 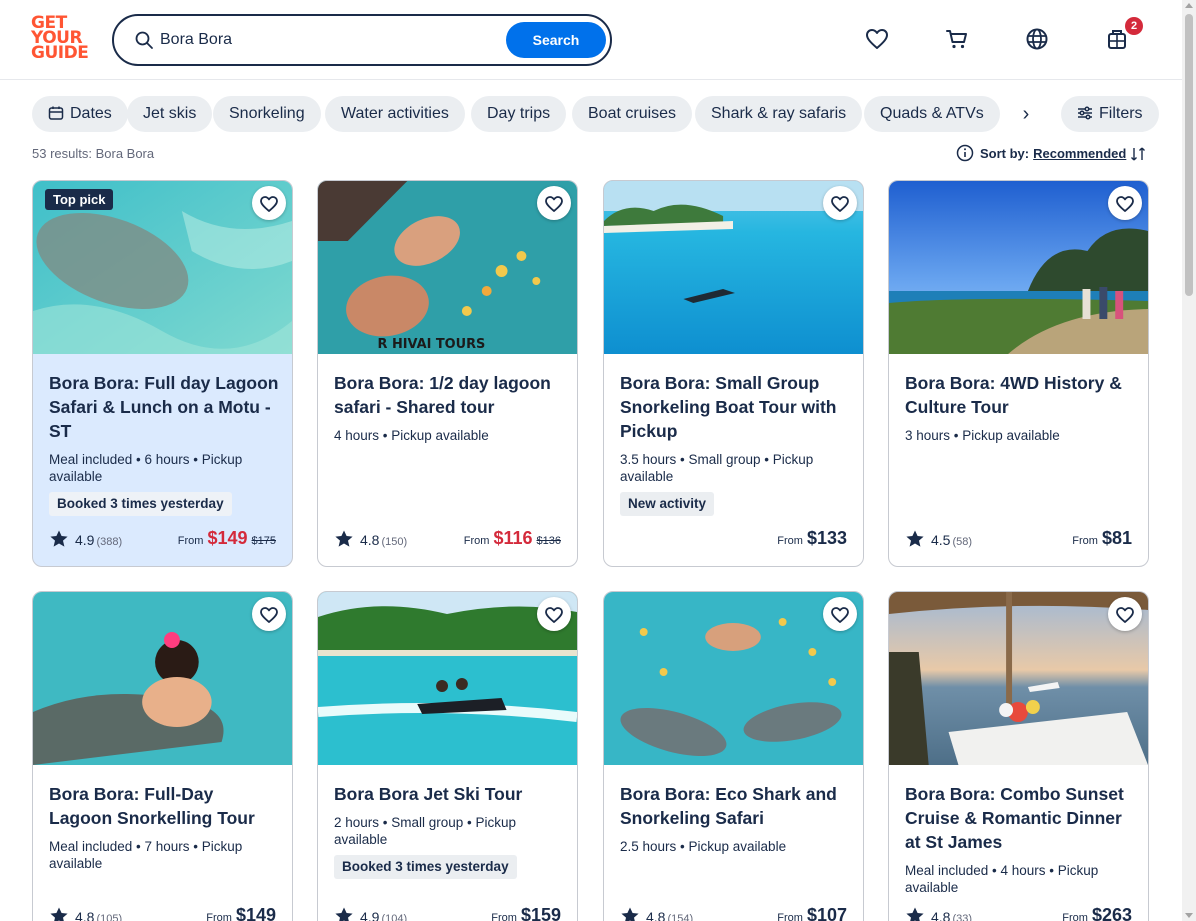 I want to click on sort-arrows-icon, so click(x=1138, y=154).